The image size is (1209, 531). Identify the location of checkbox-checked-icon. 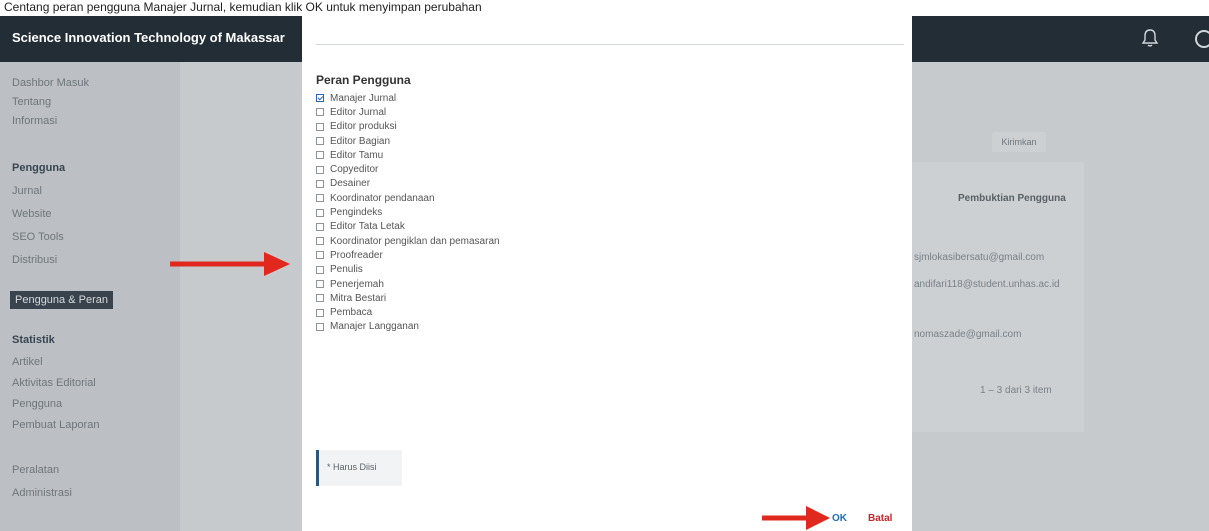
(320, 98).